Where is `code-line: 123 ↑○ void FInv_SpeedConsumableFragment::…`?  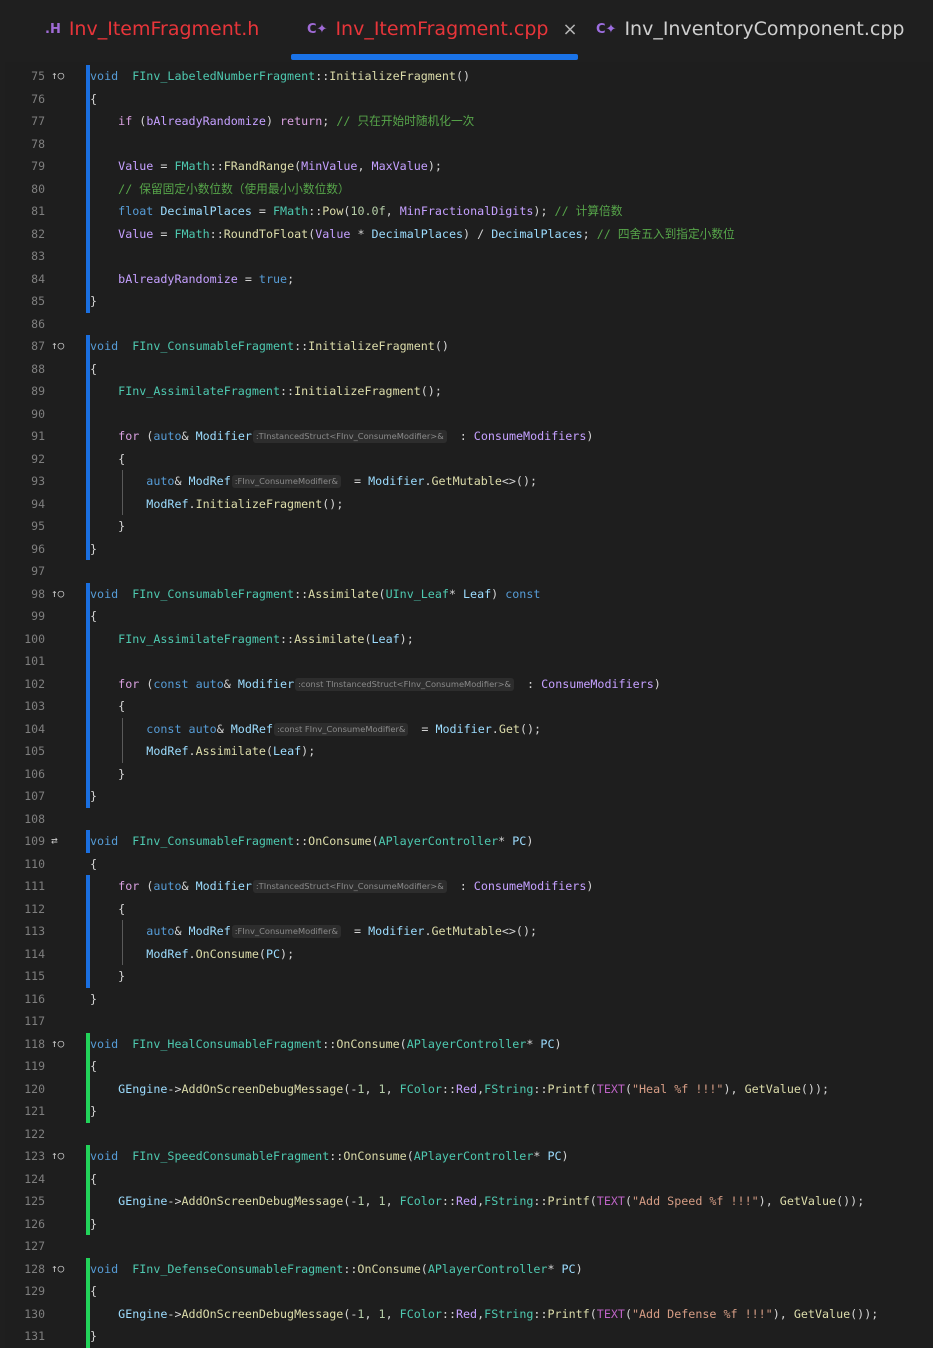 code-line: 123 ↑○ void FInv_SpeedConsumableFragment::… is located at coordinates (469, 1156).